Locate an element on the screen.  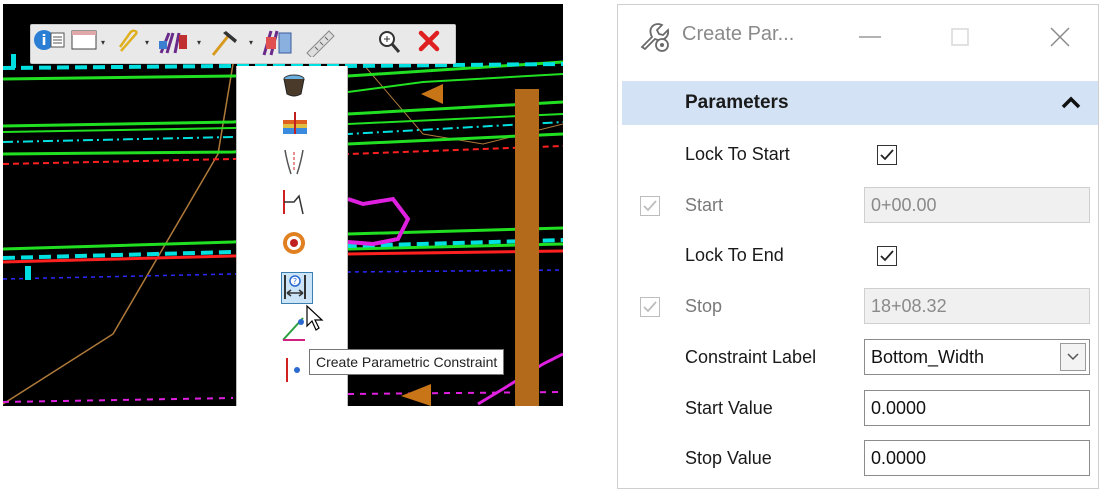
corridor-icon is located at coordinates (177, 45).